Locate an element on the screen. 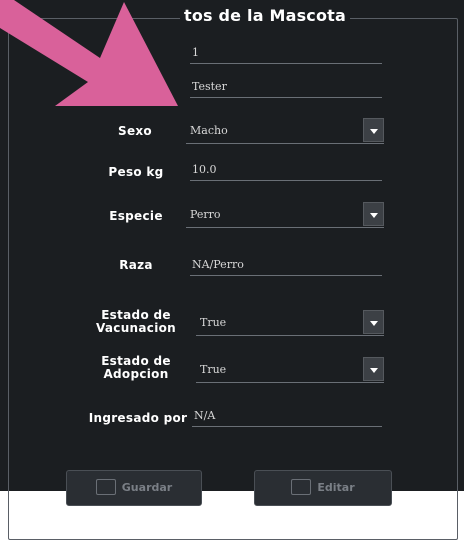  adopcion-select-value: True is located at coordinates (213, 369).